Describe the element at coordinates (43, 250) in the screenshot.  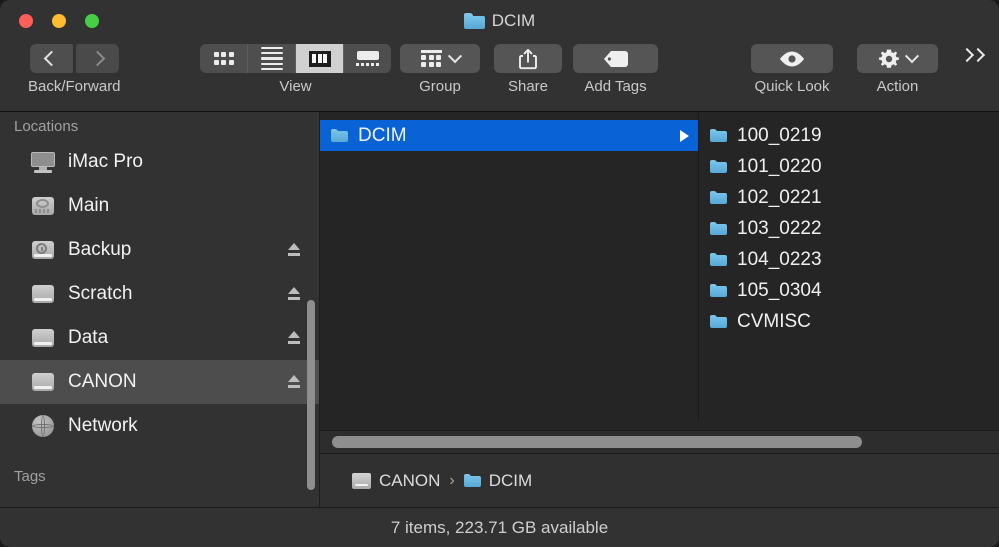
I see `timemachine-icon` at that location.